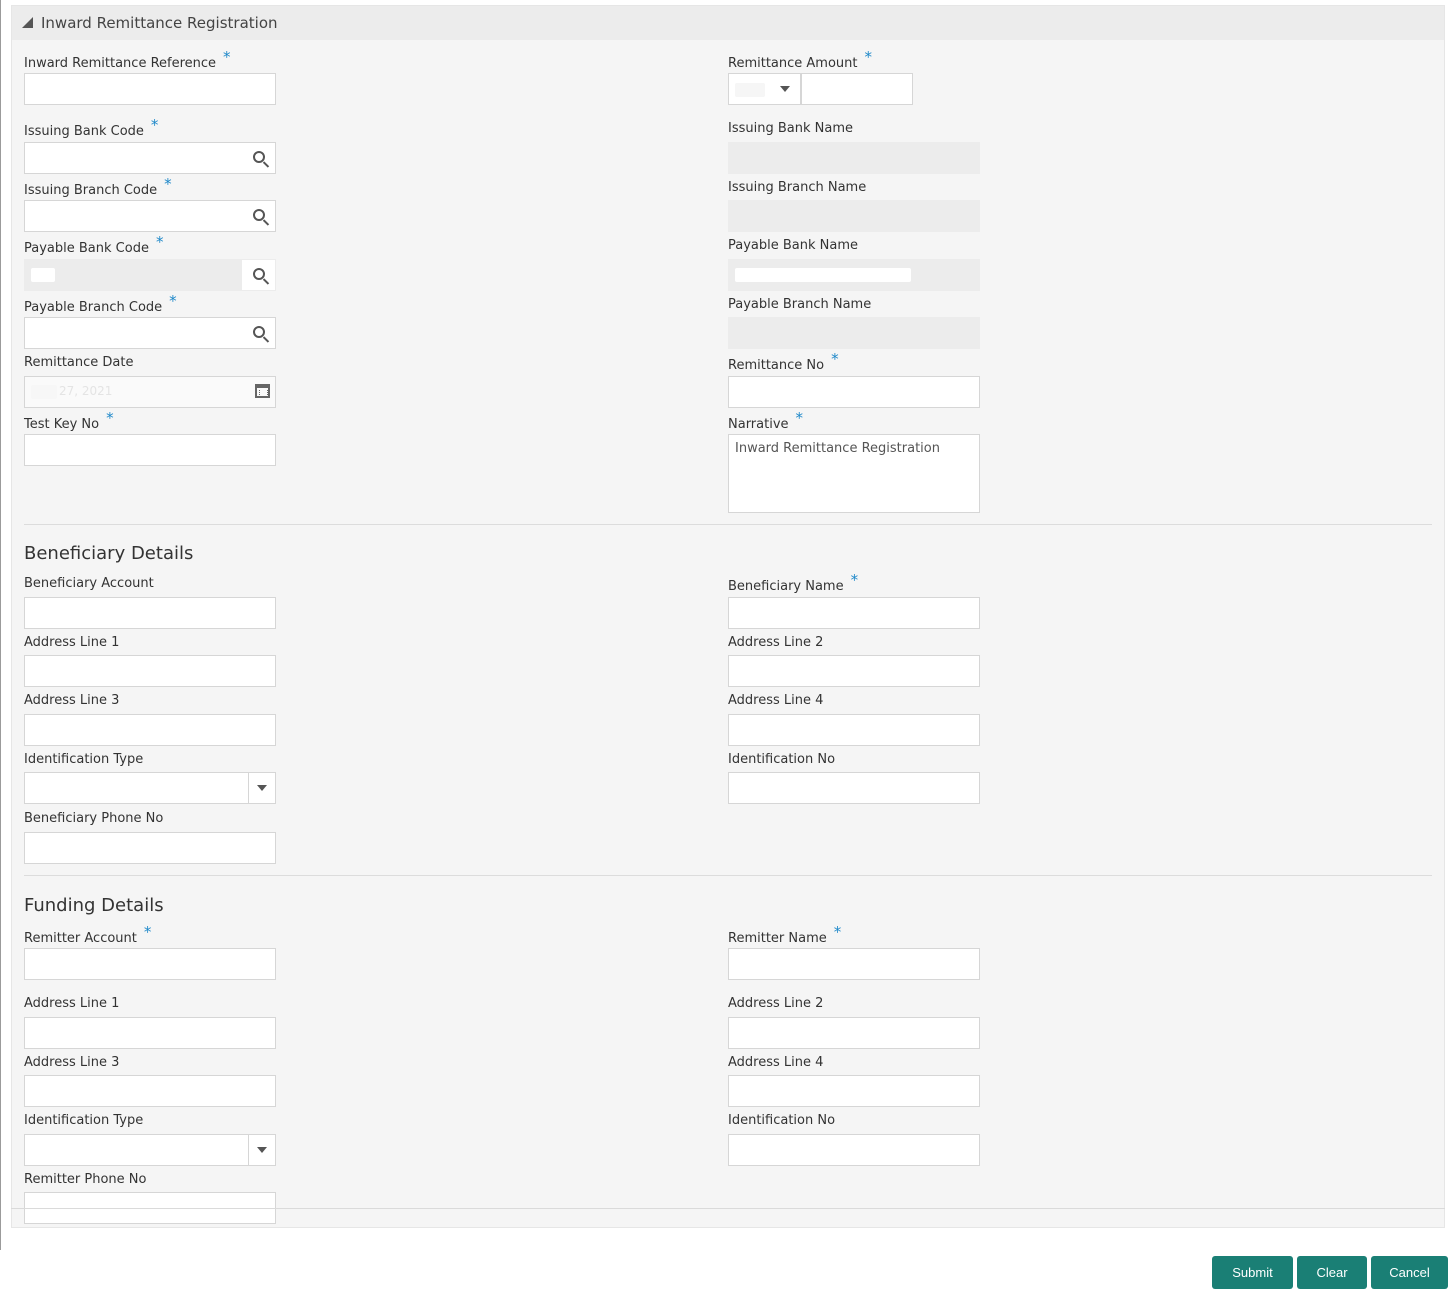  What do you see at coordinates (776, 1003) in the screenshot?
I see `remitter-address-2-label: Address Line 2` at bounding box center [776, 1003].